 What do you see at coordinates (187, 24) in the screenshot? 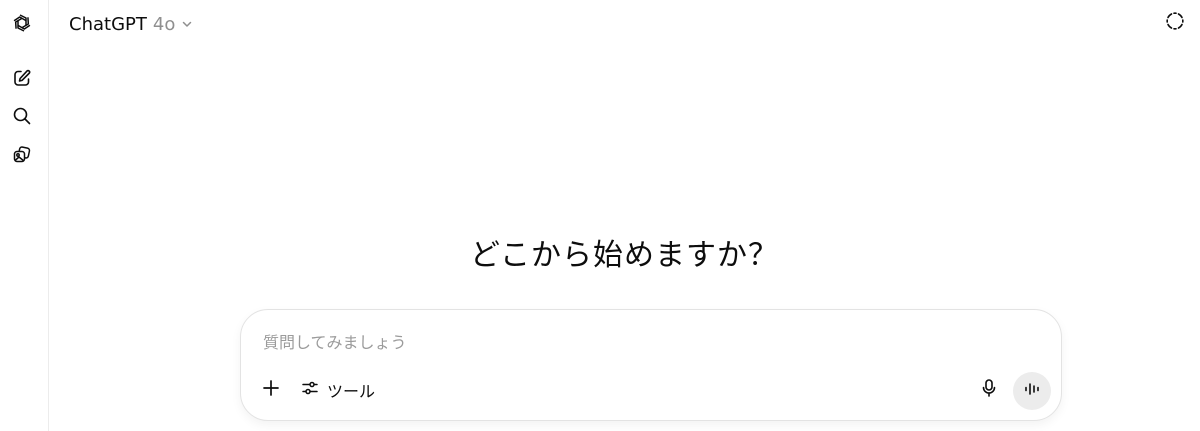
I see `chevron-down-icon` at bounding box center [187, 24].